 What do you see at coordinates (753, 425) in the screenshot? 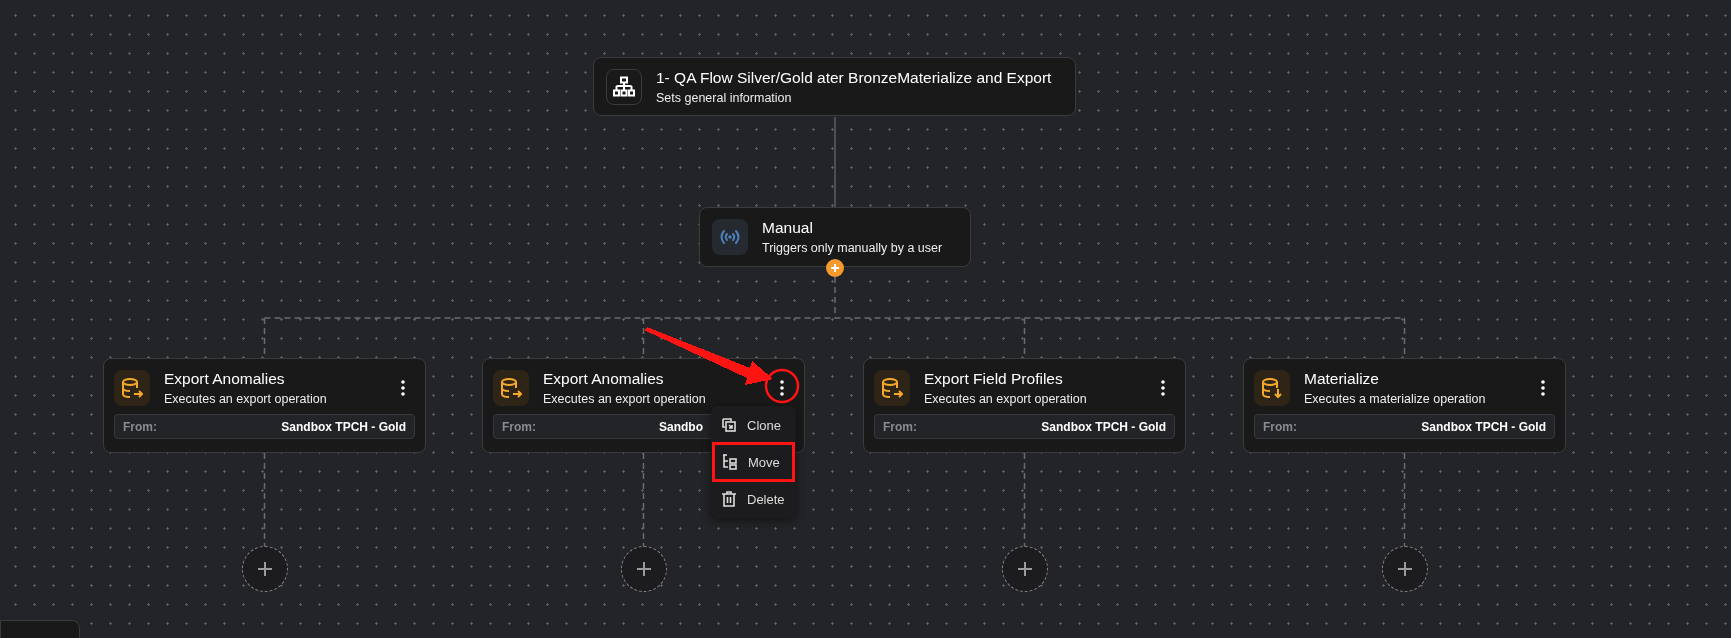
I see `menu-item: Clone` at bounding box center [753, 425].